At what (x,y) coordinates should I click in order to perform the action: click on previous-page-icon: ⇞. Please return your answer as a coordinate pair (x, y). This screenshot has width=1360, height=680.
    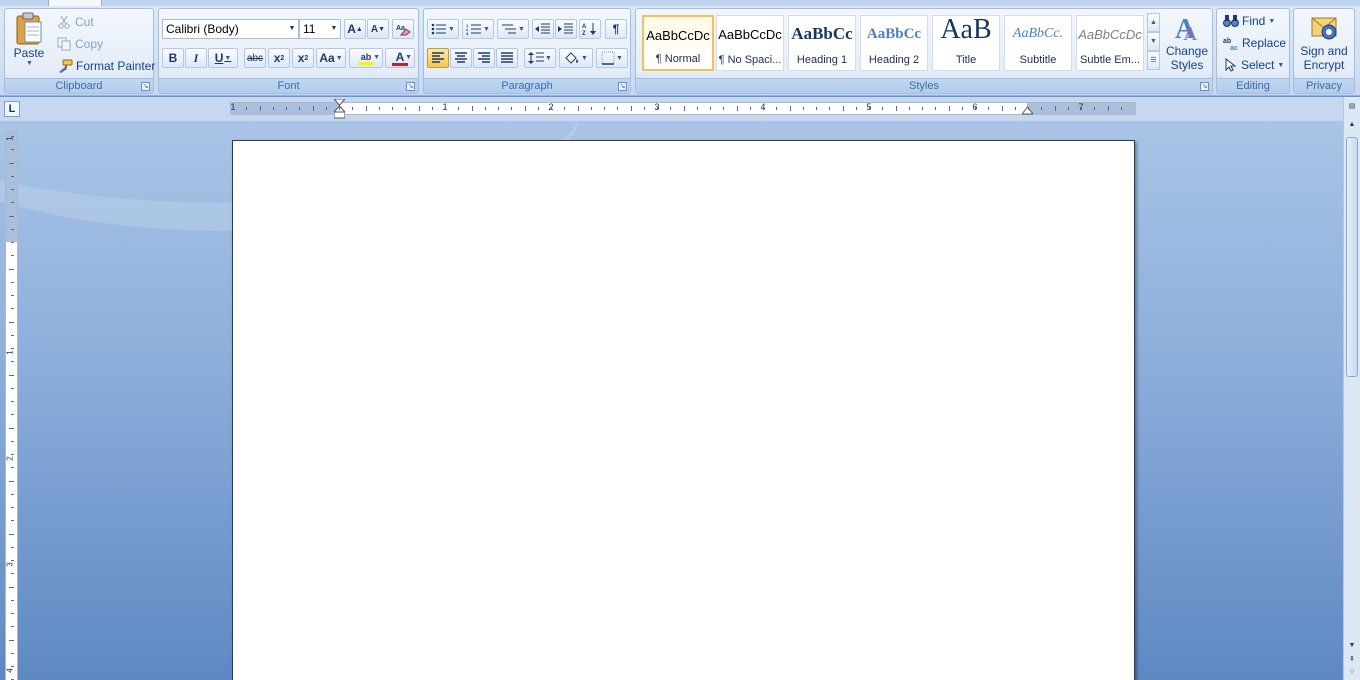
    Looking at the image, I should click on (1352, 660).